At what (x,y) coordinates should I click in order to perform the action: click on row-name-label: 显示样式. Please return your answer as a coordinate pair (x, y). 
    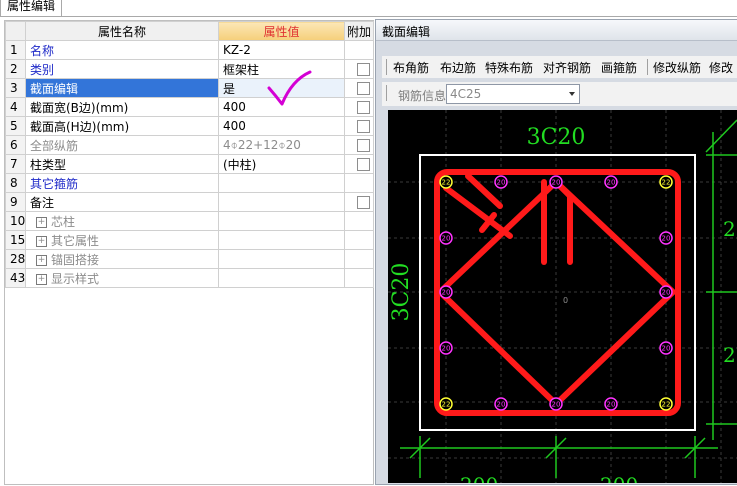
    Looking at the image, I should click on (75, 278).